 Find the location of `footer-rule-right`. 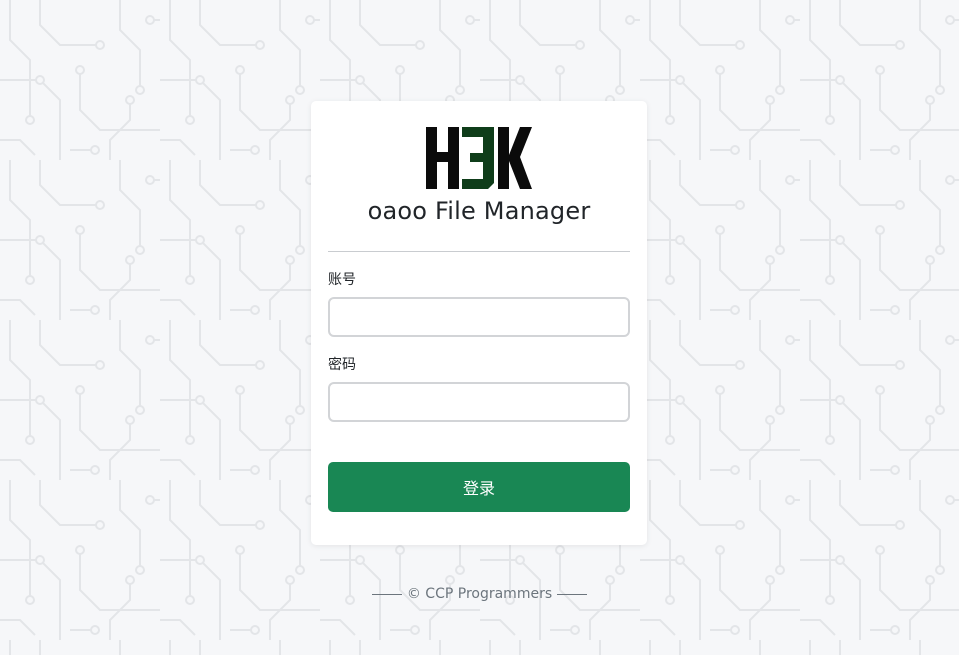

footer-rule-right is located at coordinates (572, 594).